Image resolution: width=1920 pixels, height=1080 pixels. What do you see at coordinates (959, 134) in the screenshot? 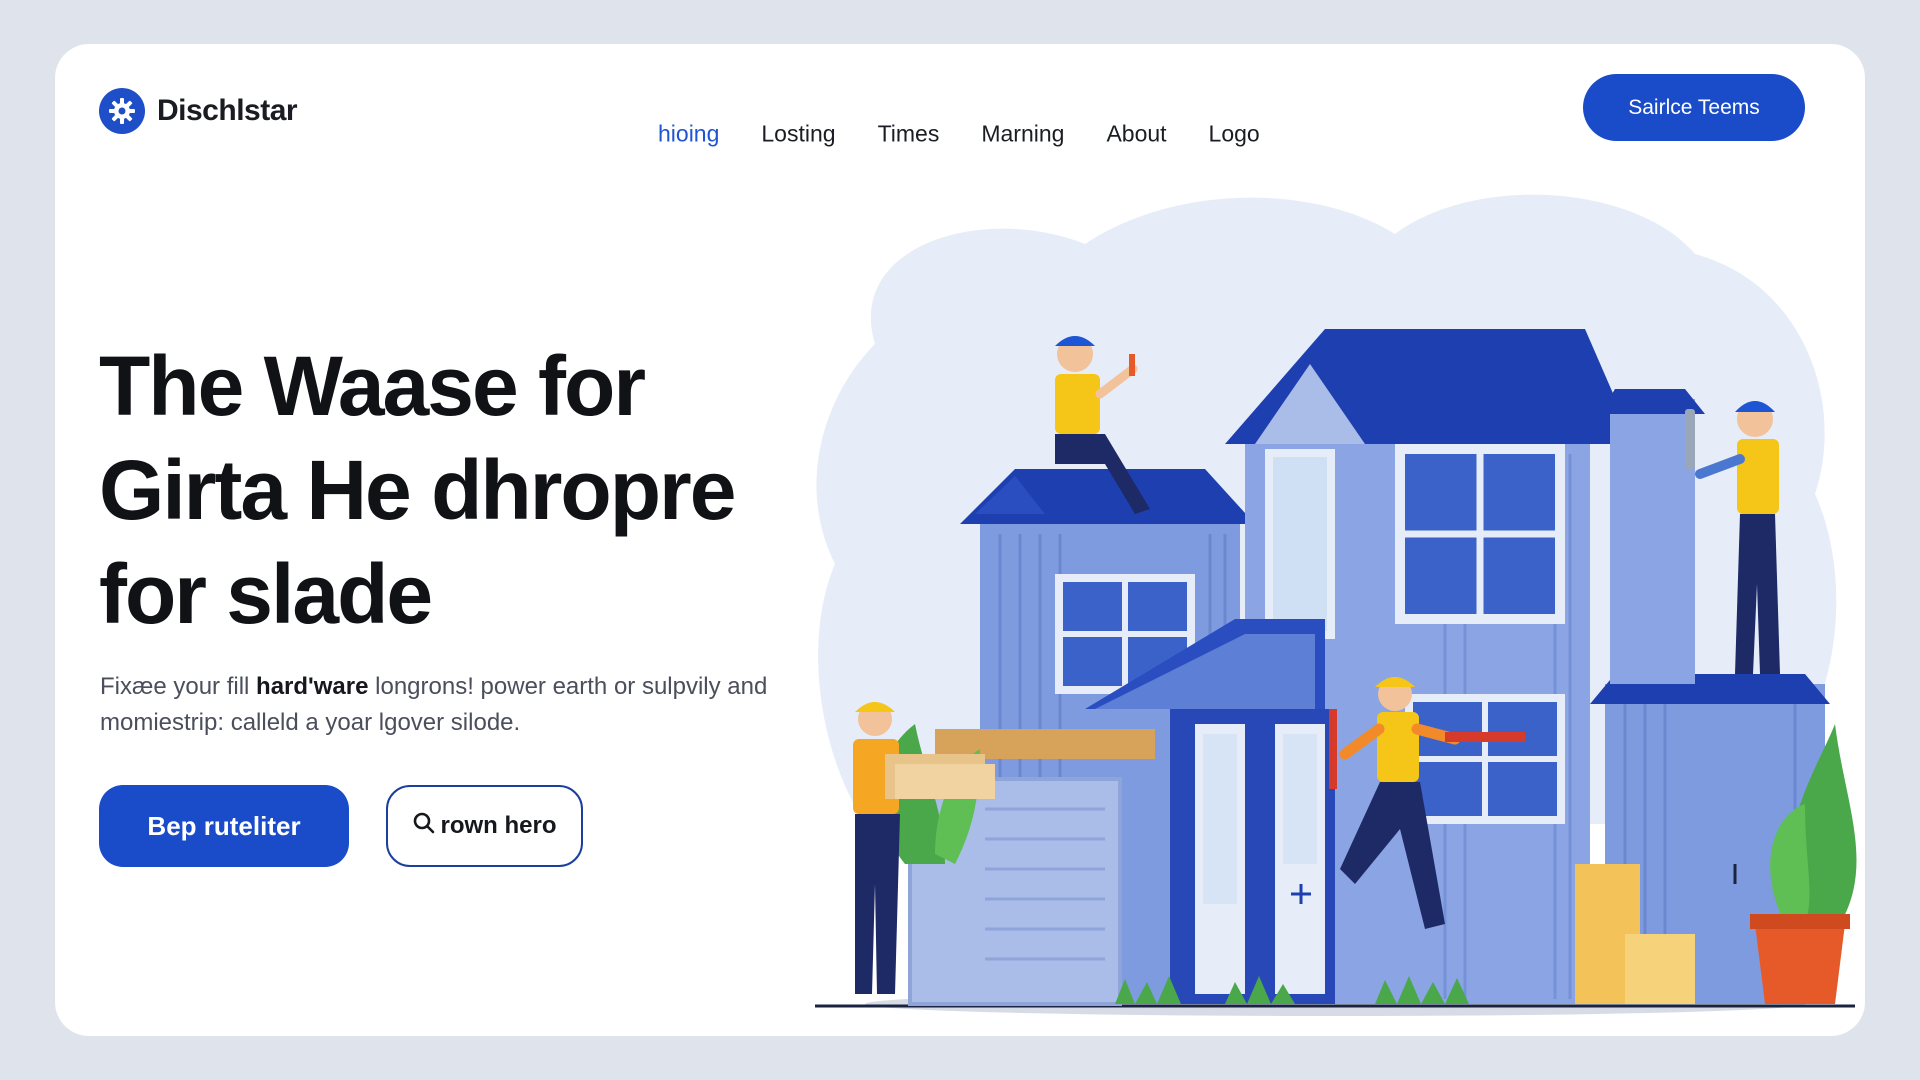
I see `main-nav: hioing Losting Times Marning About Logo` at bounding box center [959, 134].